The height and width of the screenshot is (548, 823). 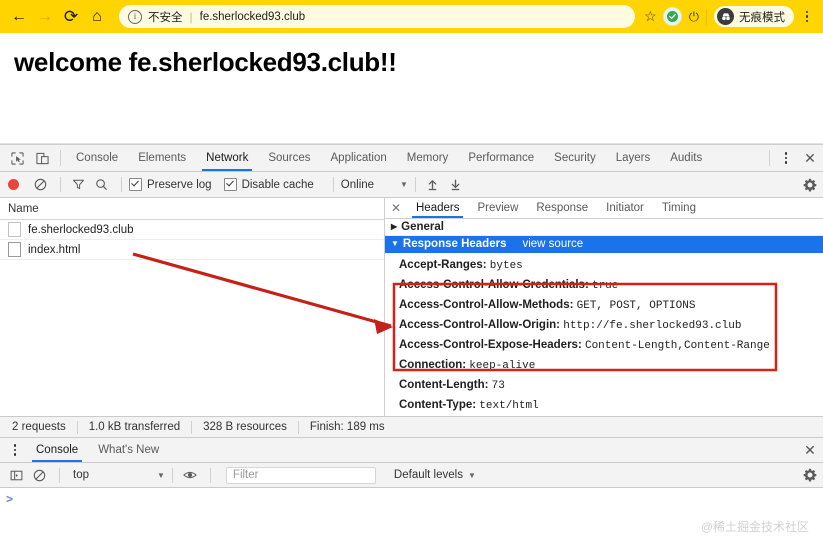 I want to click on header-name: Accept-Ranges:, so click(x=443, y=264).